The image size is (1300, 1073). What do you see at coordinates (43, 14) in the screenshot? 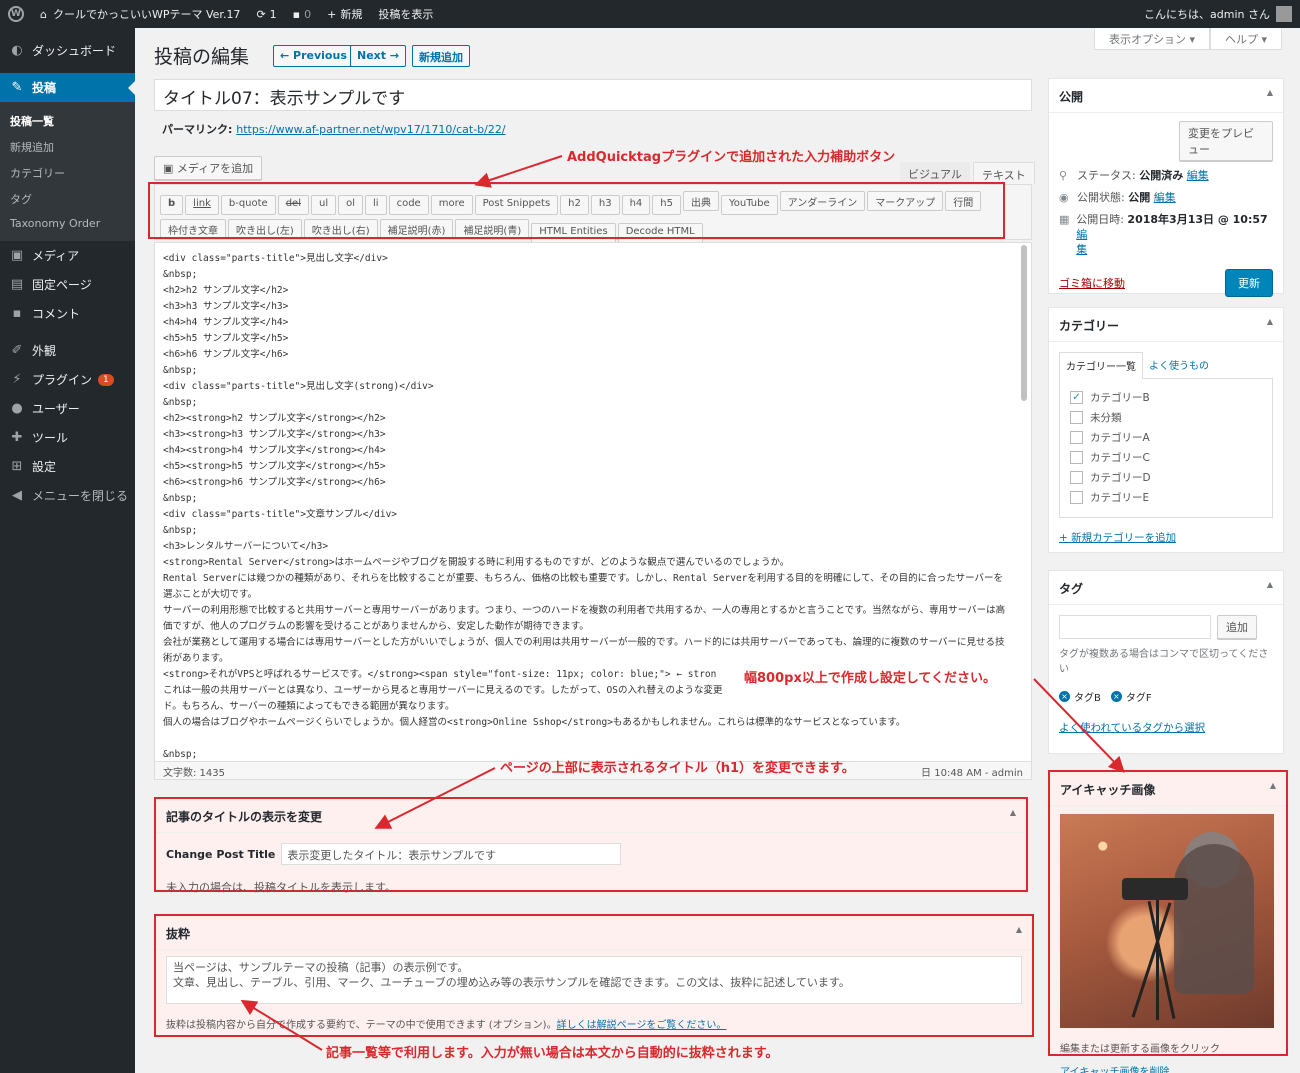
I see `home-icon: ⌂` at bounding box center [43, 14].